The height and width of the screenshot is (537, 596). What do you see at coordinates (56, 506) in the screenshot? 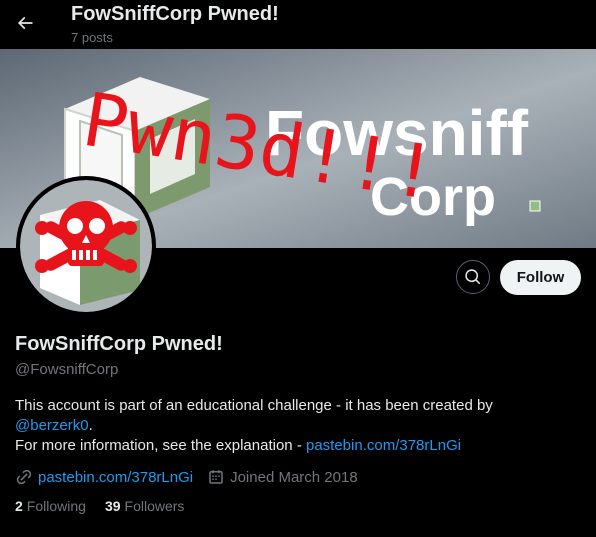
I see `following-label: Following` at bounding box center [56, 506].